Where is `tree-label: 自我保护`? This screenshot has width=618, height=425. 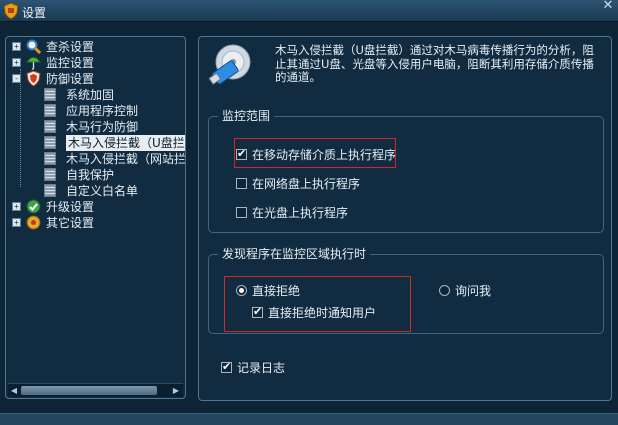 tree-label: 自我保护 is located at coordinates (90, 175).